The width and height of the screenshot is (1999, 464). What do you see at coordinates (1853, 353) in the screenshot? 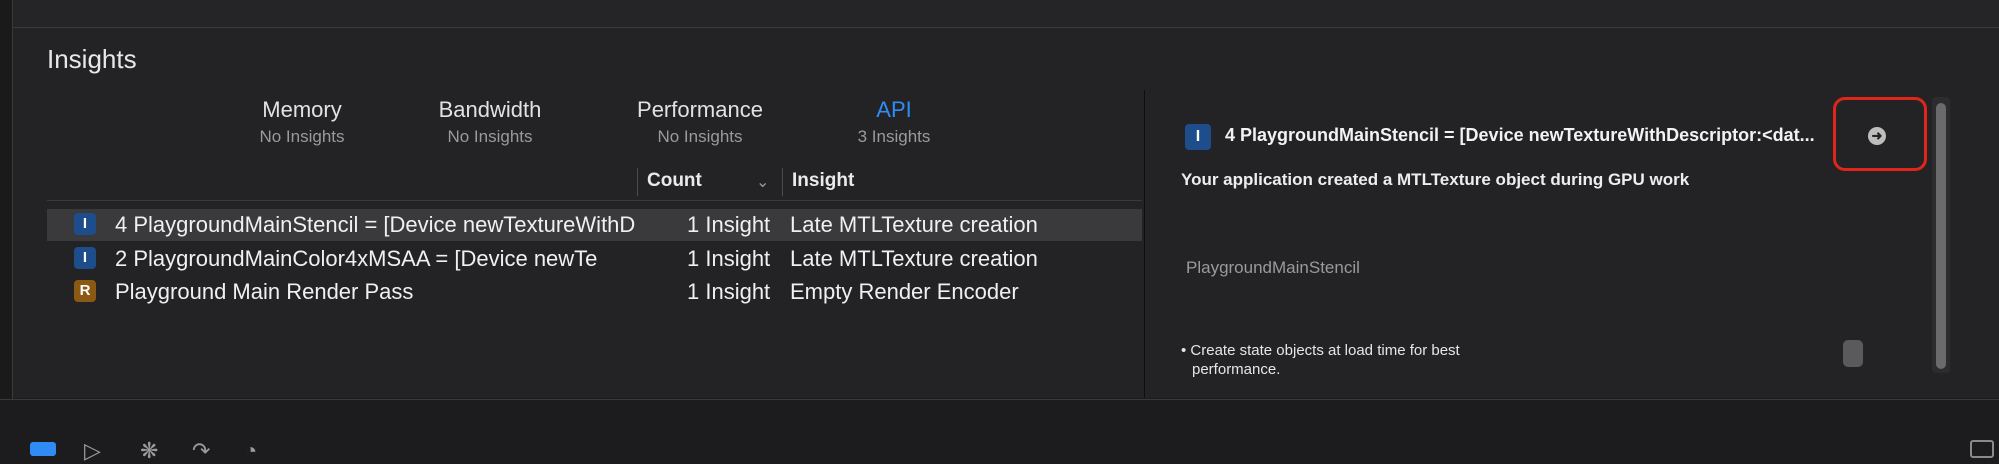
I see `disclosure-toggle` at bounding box center [1853, 353].